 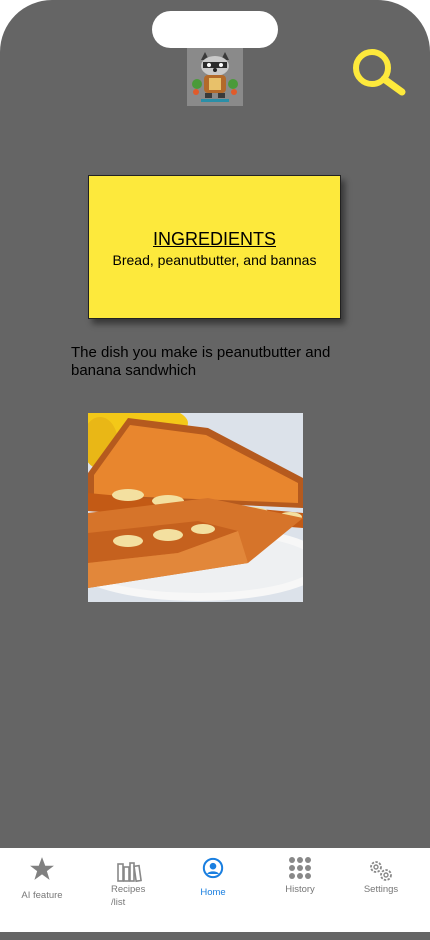 What do you see at coordinates (42, 868) in the screenshot?
I see `star-icon` at bounding box center [42, 868].